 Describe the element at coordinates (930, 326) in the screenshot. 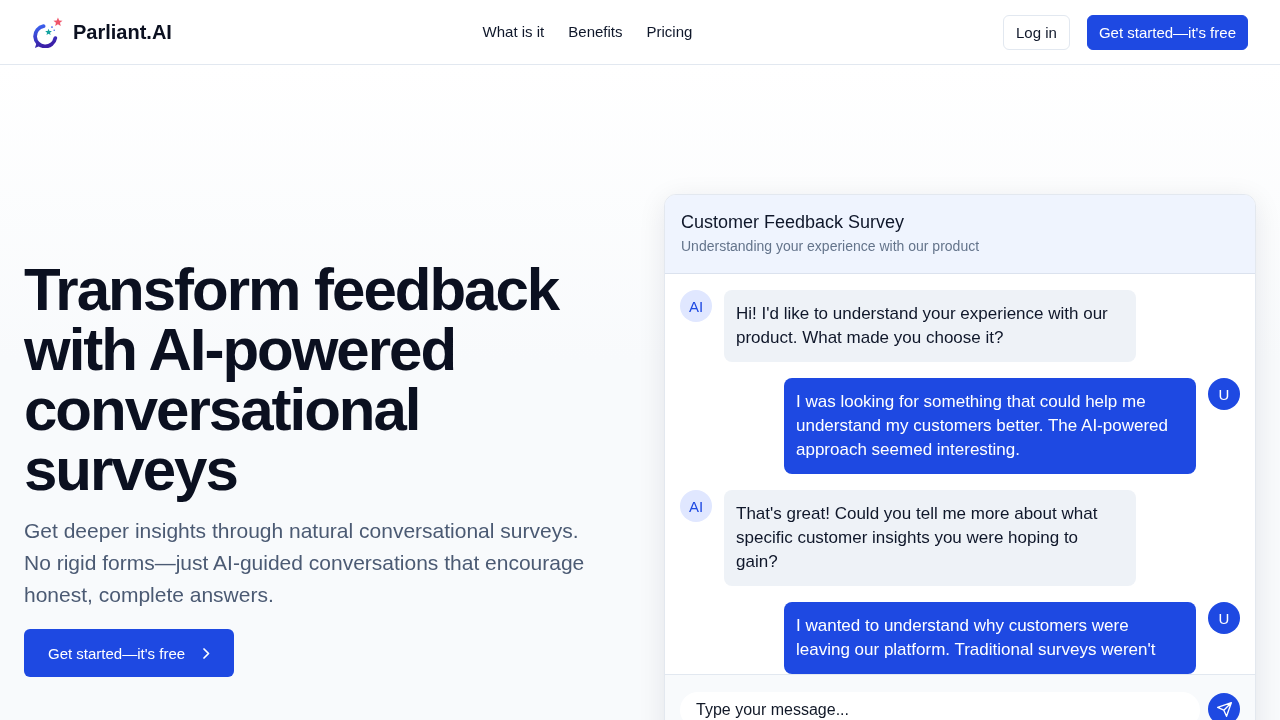

I see `assistant-message: Hi! I'd like to understand your experience with our product. What made you choose it?` at that location.